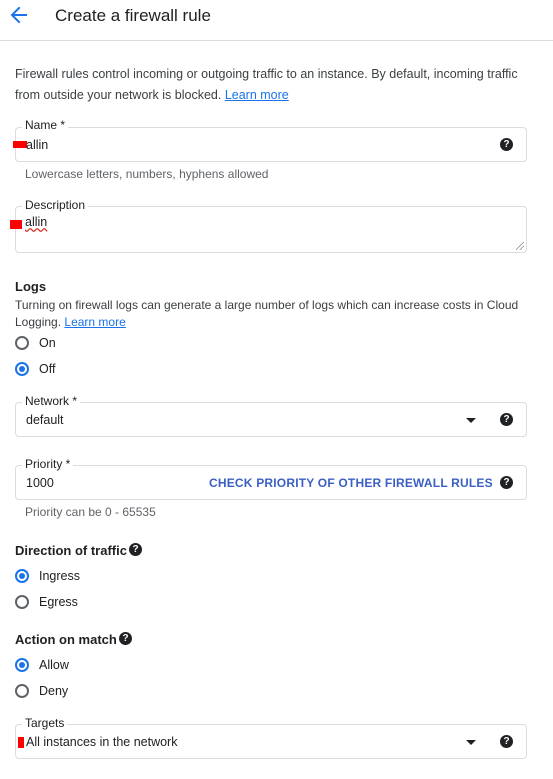  Describe the element at coordinates (48, 464) in the screenshot. I see `priority-label: Priority *` at that location.